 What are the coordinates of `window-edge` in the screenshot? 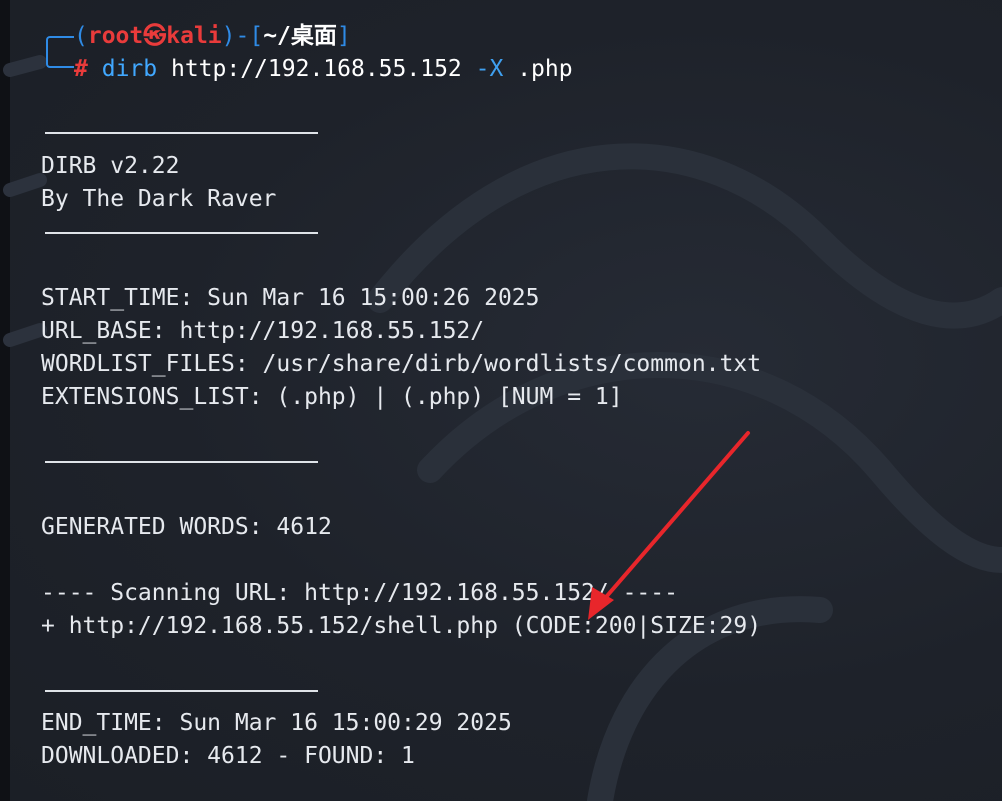 It's located at (5, 400).